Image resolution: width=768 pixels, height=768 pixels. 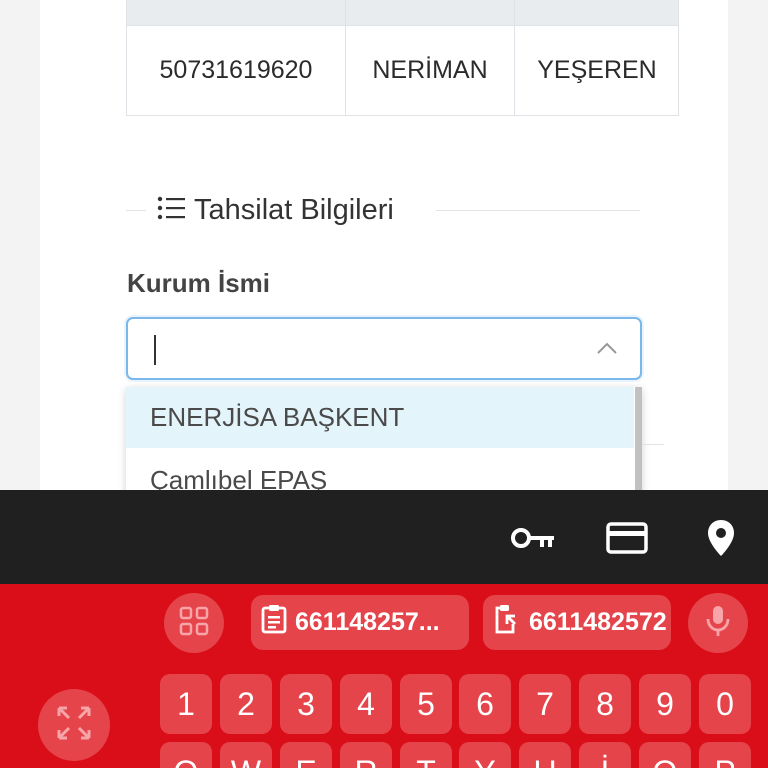 I want to click on kurum-ismi-select, so click(x=384, y=348).